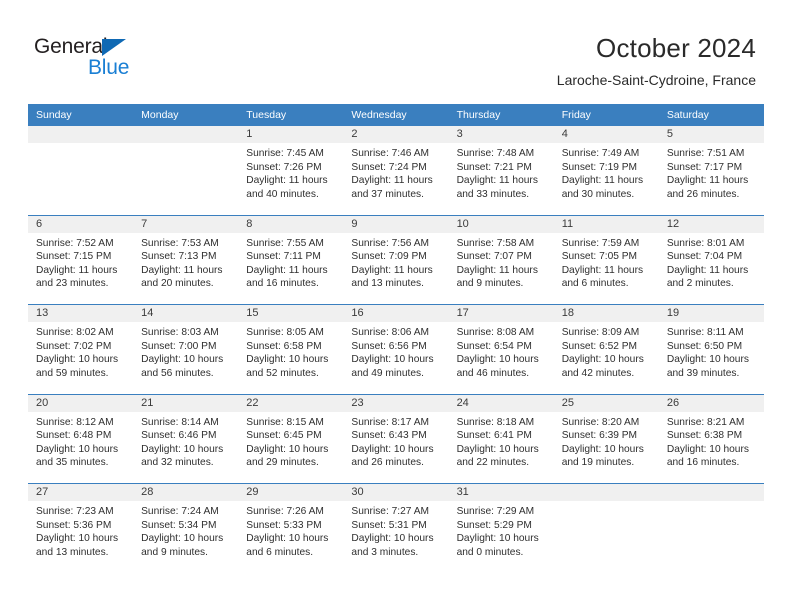 The width and height of the screenshot is (792, 612). What do you see at coordinates (599, 436) in the screenshot?
I see `sunset-text: Sunset: 6:39 PM` at bounding box center [599, 436].